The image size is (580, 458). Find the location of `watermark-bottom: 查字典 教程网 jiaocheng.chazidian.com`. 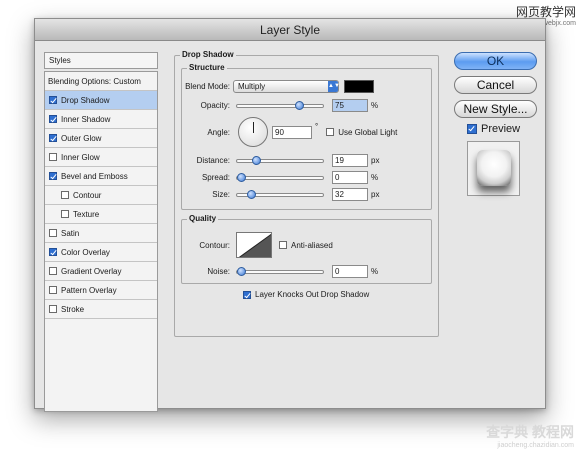

watermark-bottom: 查字典 教程网 jiaocheng.chazidian.com is located at coordinates (530, 438).